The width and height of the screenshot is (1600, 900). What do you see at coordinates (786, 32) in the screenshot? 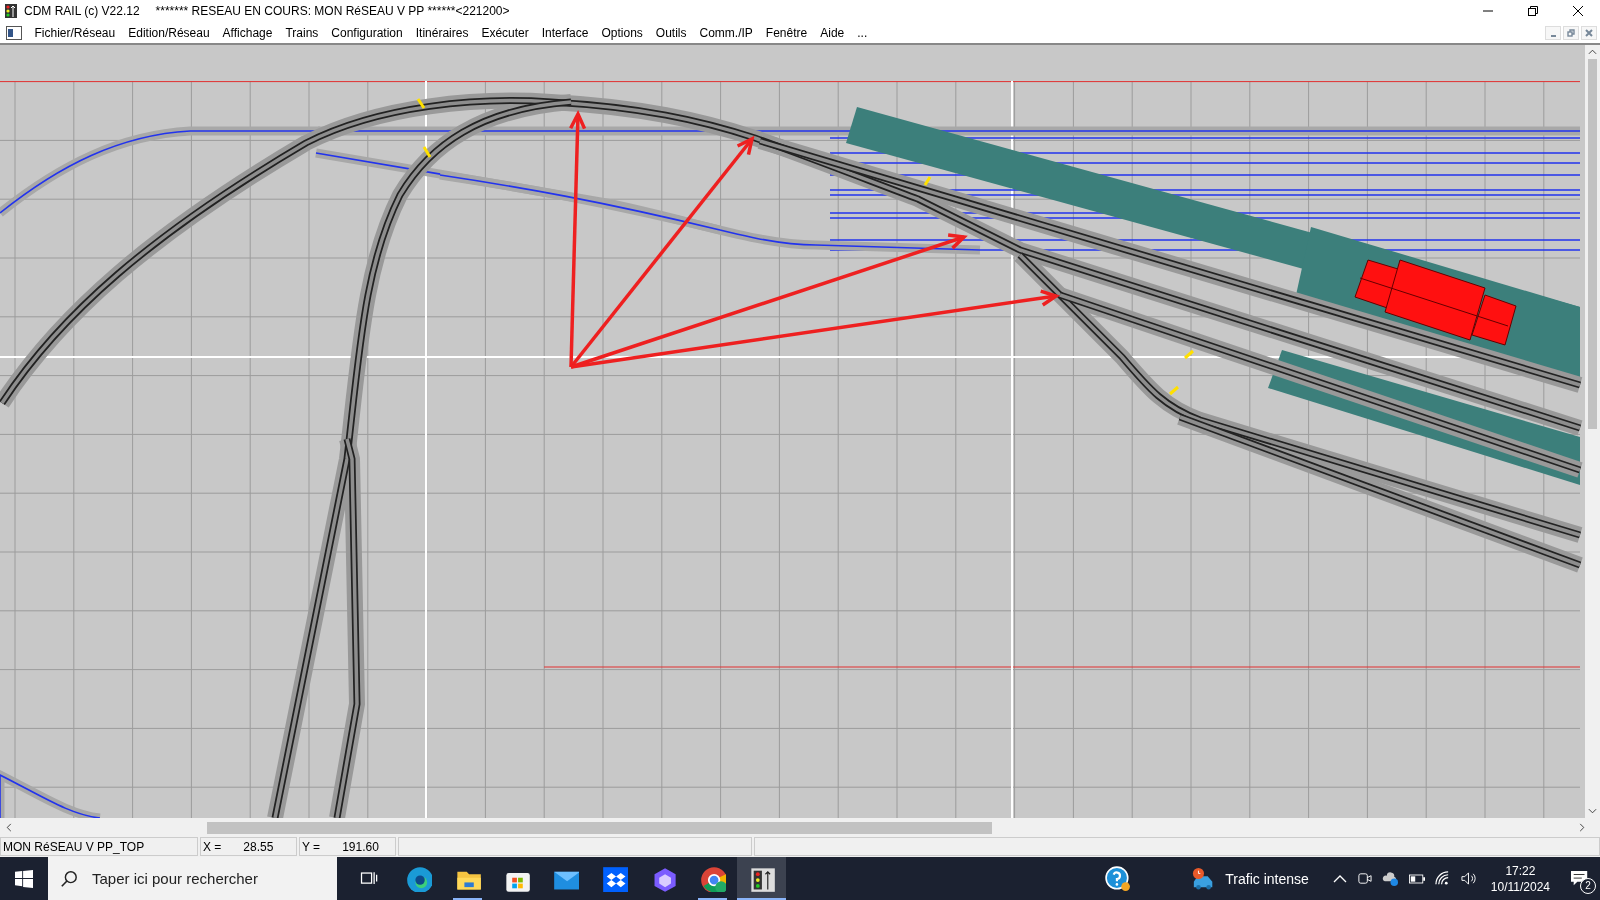
I see `menu-item: Fenêtre` at bounding box center [786, 32].